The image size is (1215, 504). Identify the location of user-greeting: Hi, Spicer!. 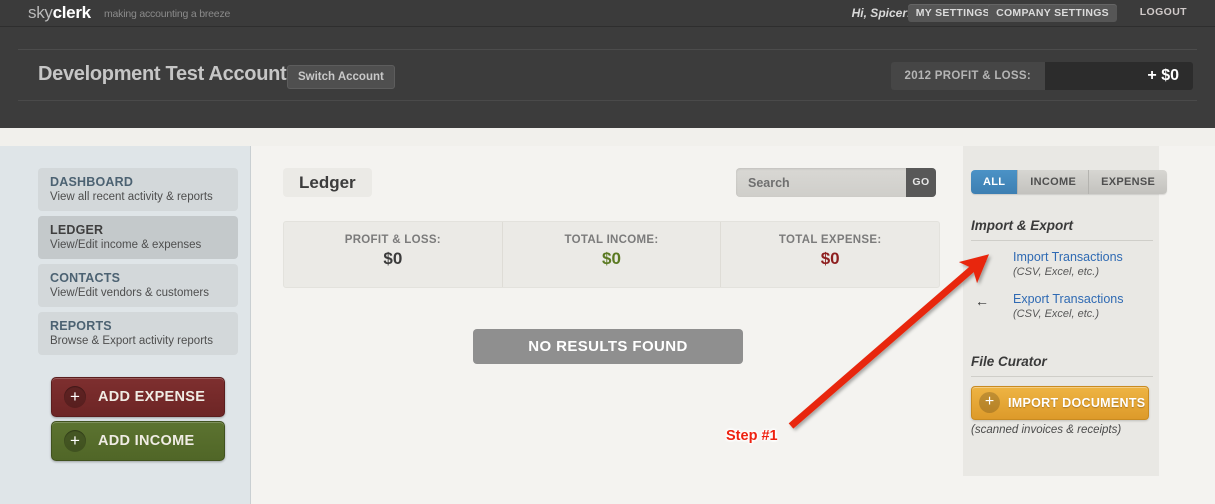
(881, 13).